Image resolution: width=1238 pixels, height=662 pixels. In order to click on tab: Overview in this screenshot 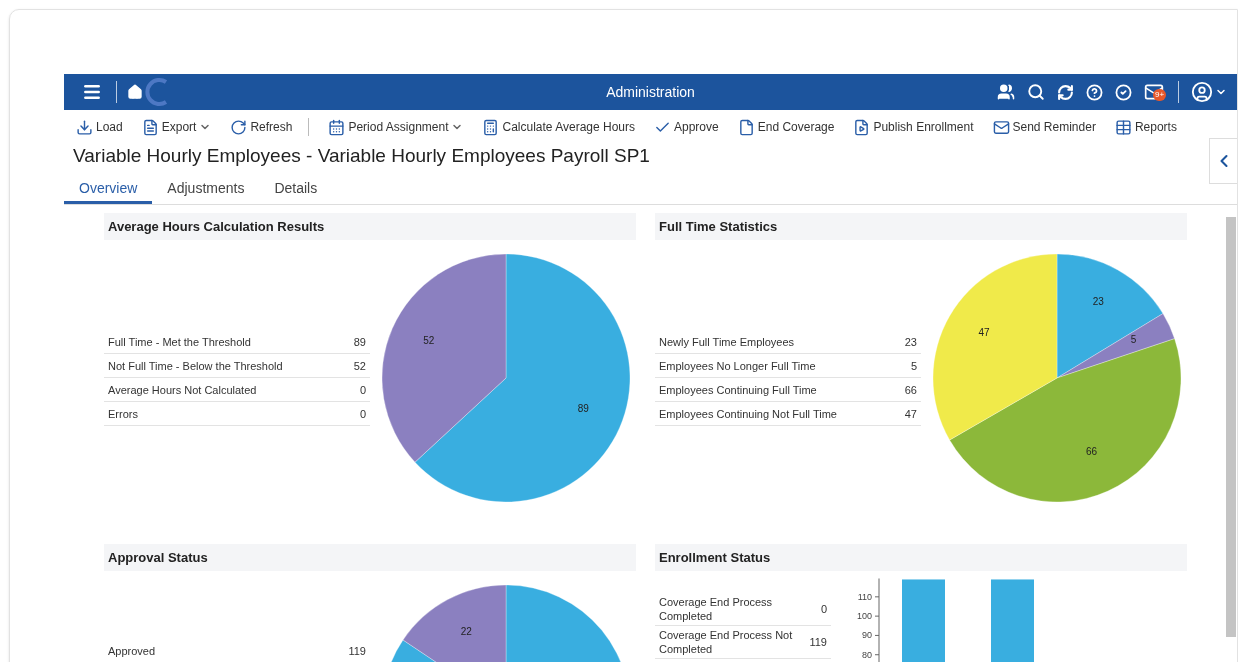, I will do `click(108, 190)`.